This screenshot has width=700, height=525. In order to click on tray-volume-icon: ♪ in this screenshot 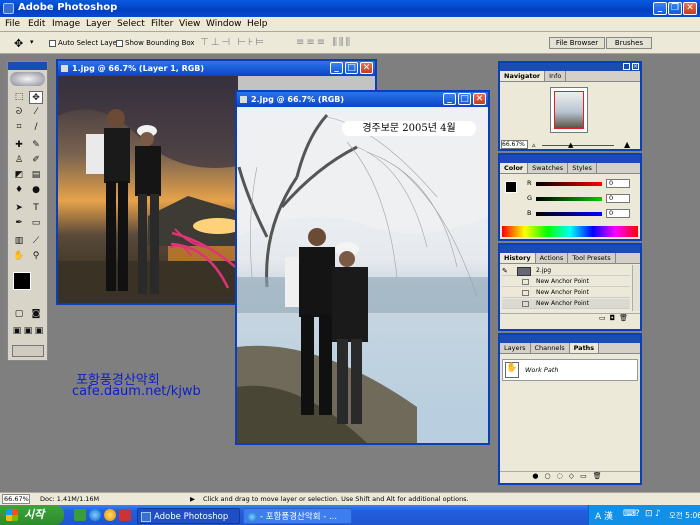, I will do `click(658, 514)`.